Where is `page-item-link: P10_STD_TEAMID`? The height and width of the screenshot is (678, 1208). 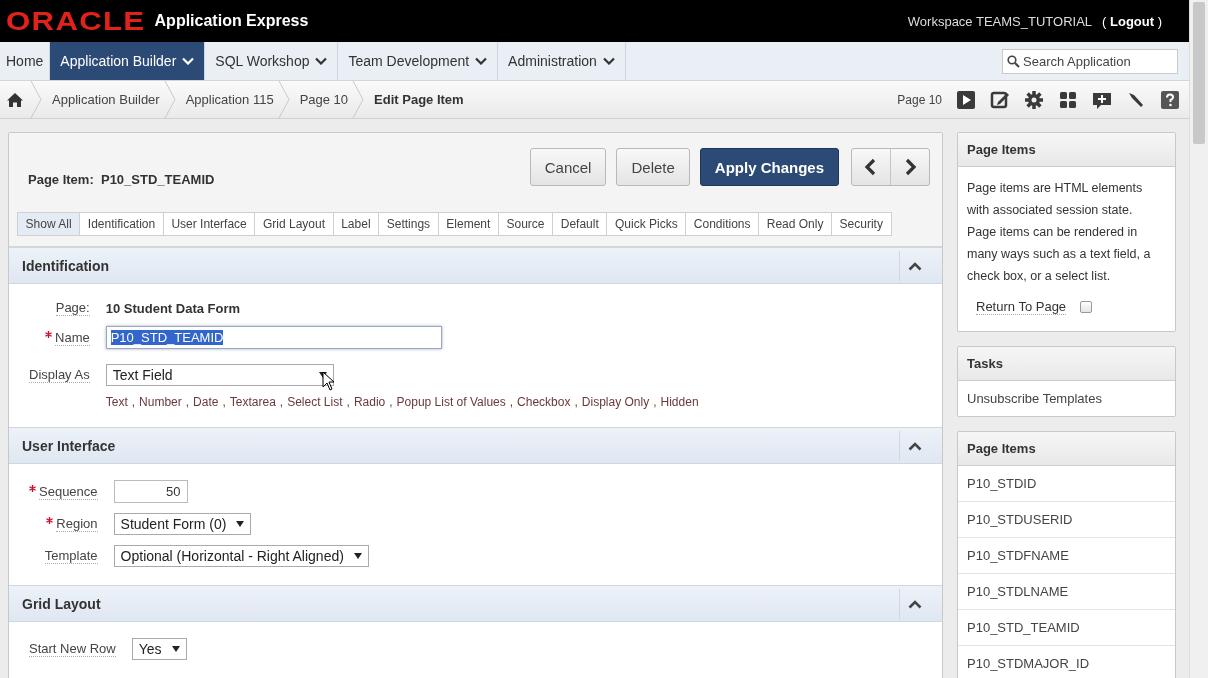
page-item-link: P10_STD_TEAMID is located at coordinates (1066, 628).